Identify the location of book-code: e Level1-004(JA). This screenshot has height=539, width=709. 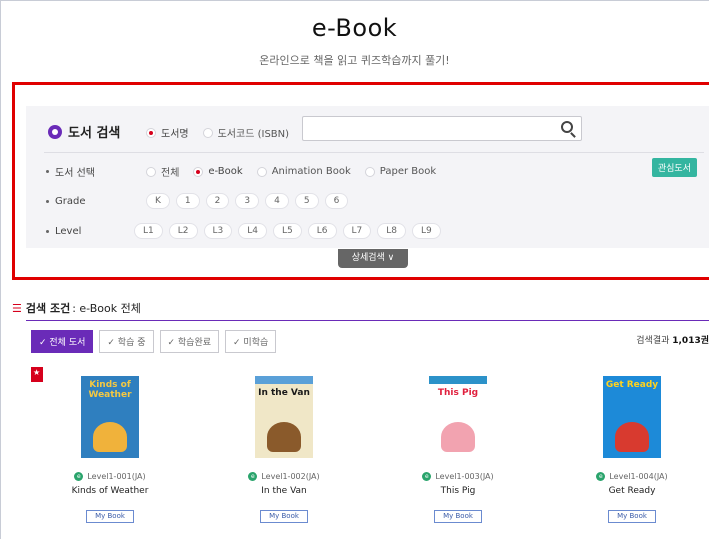
(632, 476).